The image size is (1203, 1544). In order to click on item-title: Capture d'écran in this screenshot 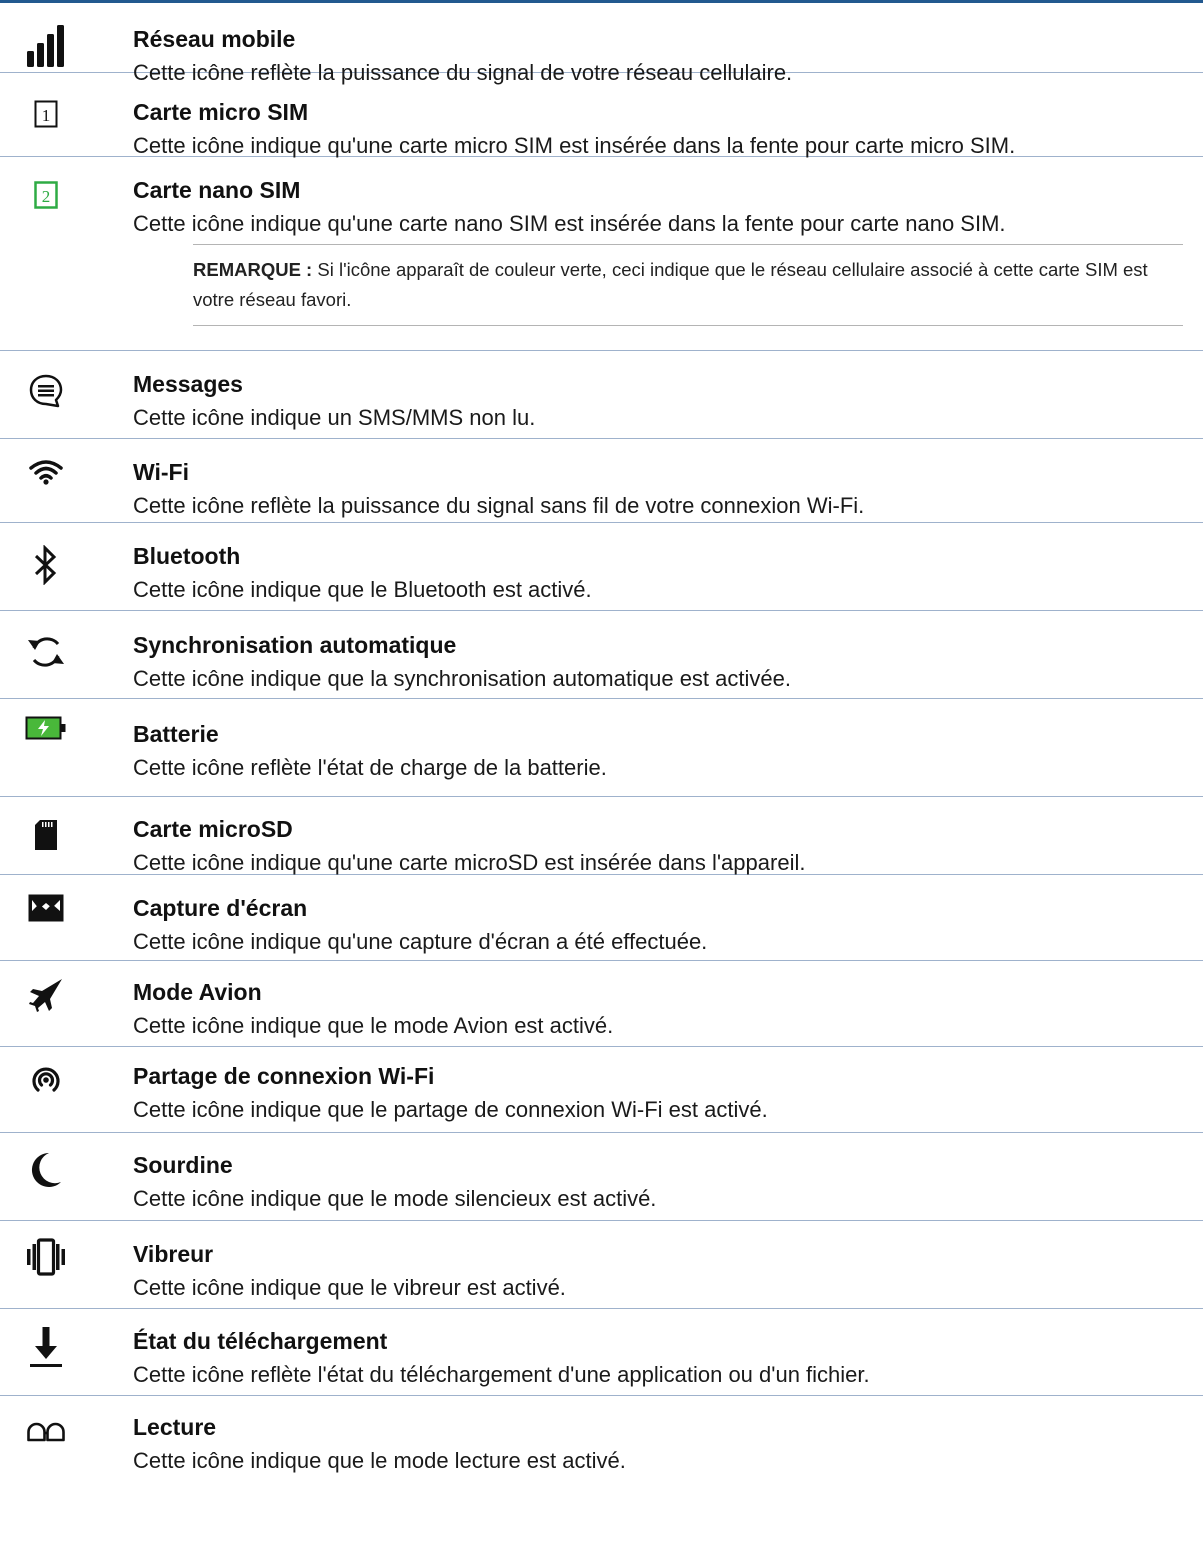, I will do `click(220, 908)`.